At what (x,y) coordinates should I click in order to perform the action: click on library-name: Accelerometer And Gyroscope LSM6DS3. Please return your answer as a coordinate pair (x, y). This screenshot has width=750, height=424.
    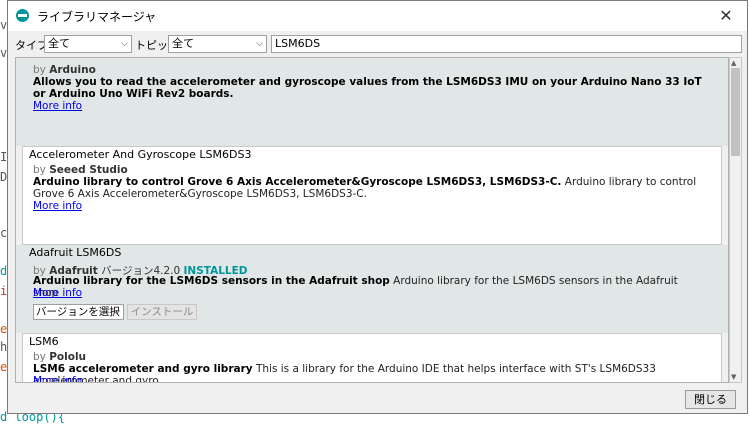
    Looking at the image, I should click on (140, 154).